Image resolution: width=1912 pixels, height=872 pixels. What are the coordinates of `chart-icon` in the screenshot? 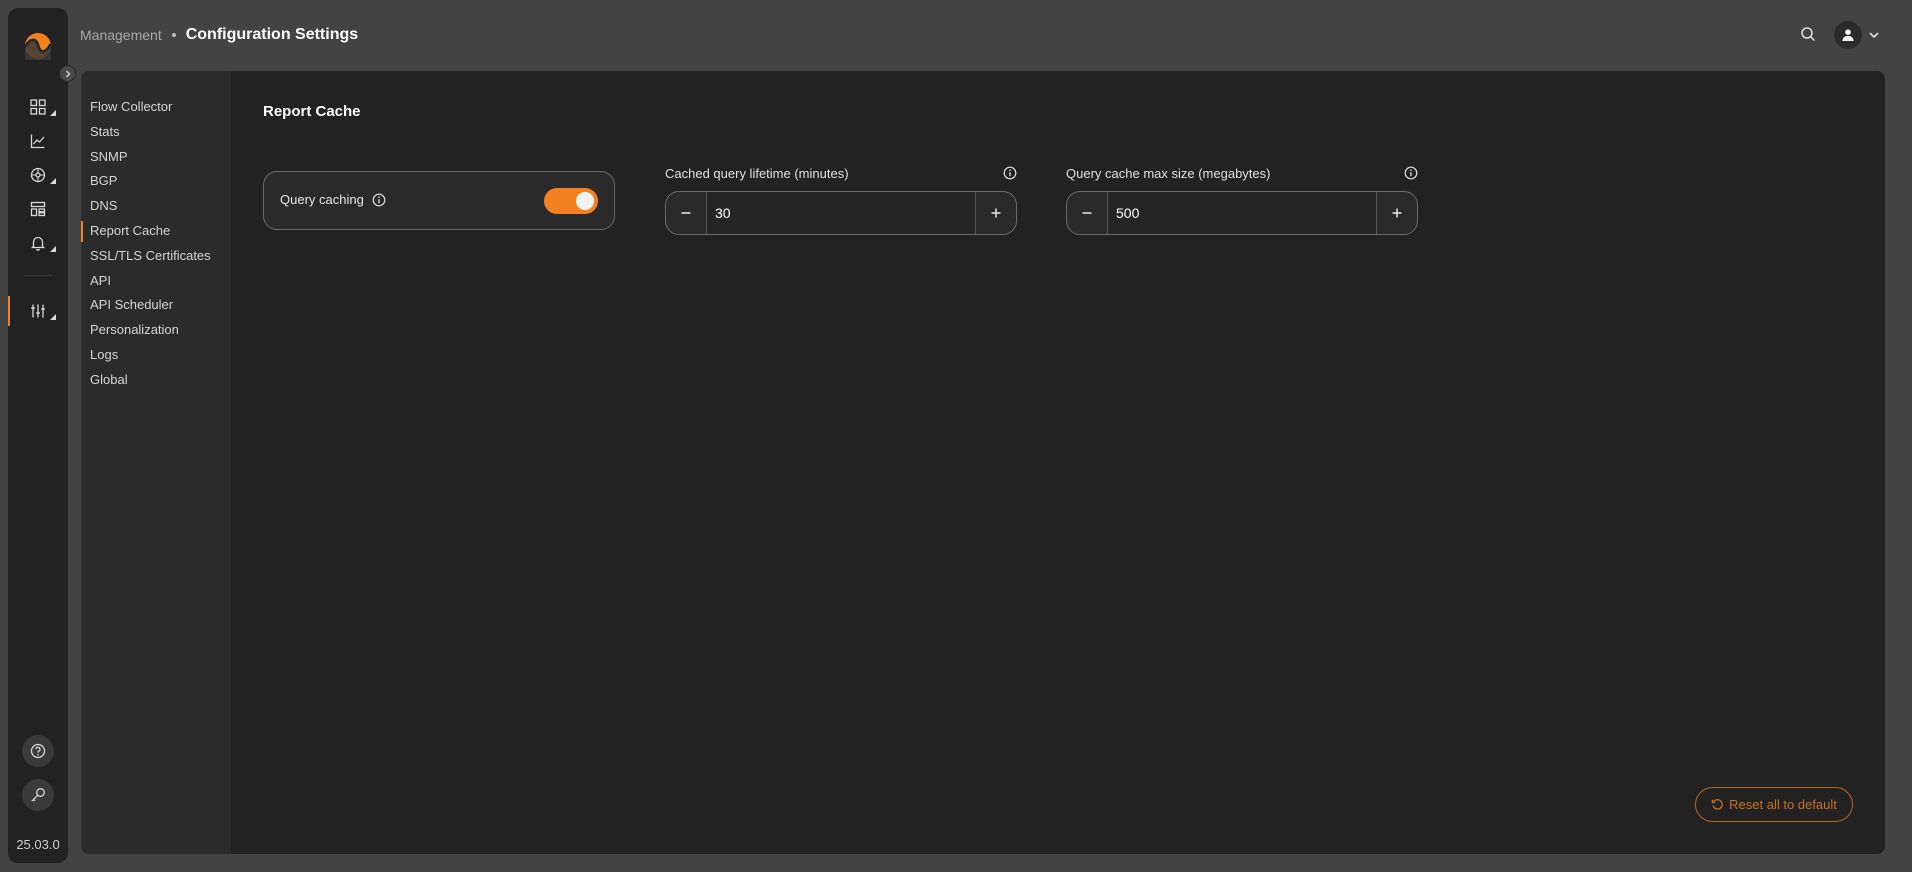 It's located at (37, 141).